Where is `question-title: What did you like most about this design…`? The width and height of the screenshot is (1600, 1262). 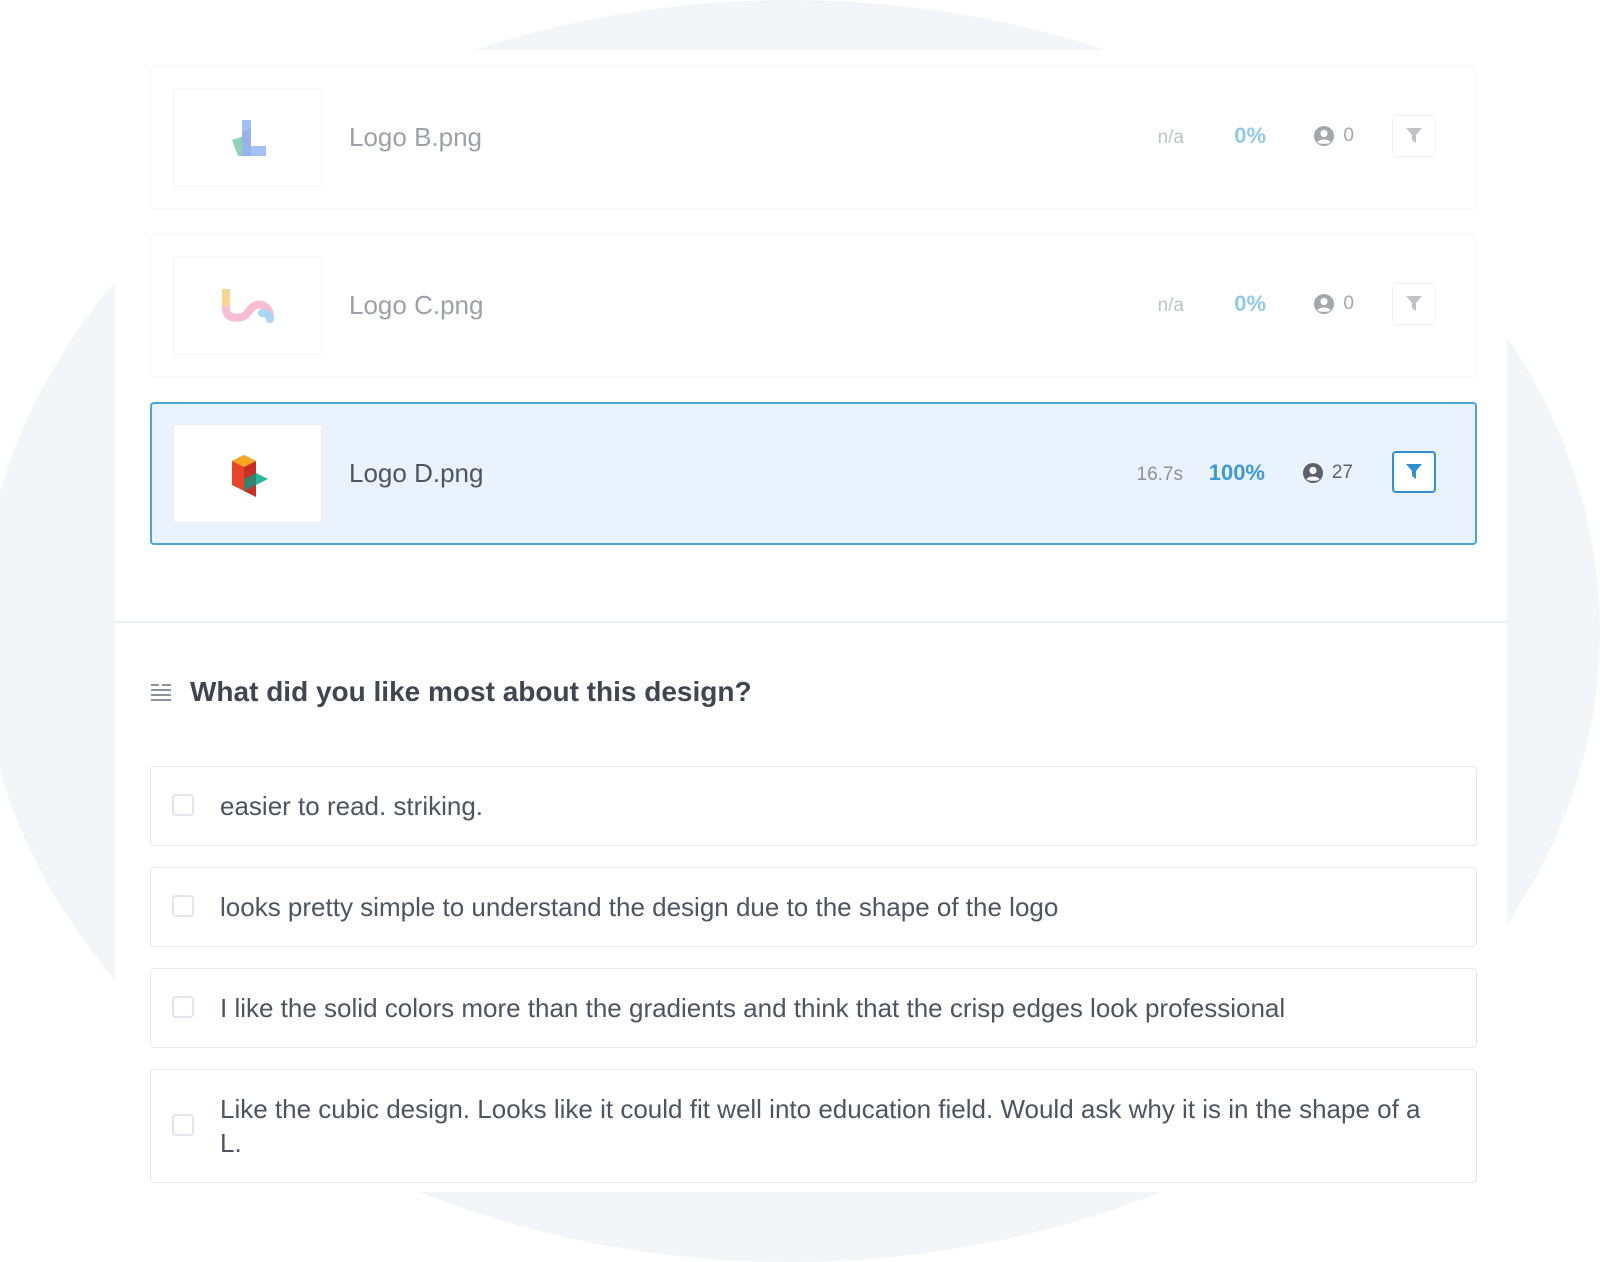 question-title: What did you like most about this design… is located at coordinates (471, 691).